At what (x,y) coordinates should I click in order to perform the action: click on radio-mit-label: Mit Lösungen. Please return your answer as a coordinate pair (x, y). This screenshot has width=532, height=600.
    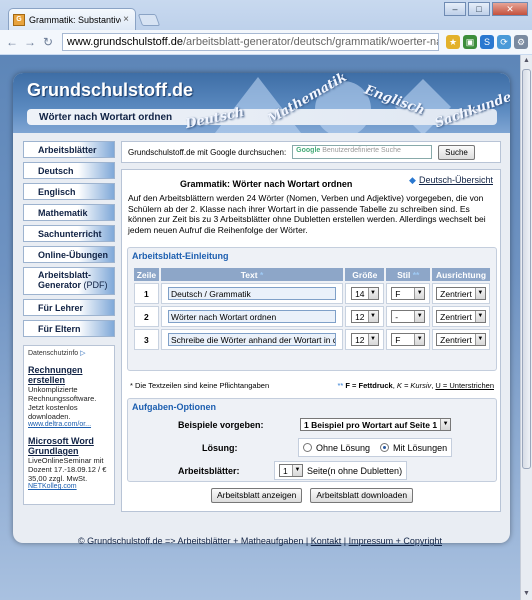
    Looking at the image, I should click on (420, 447).